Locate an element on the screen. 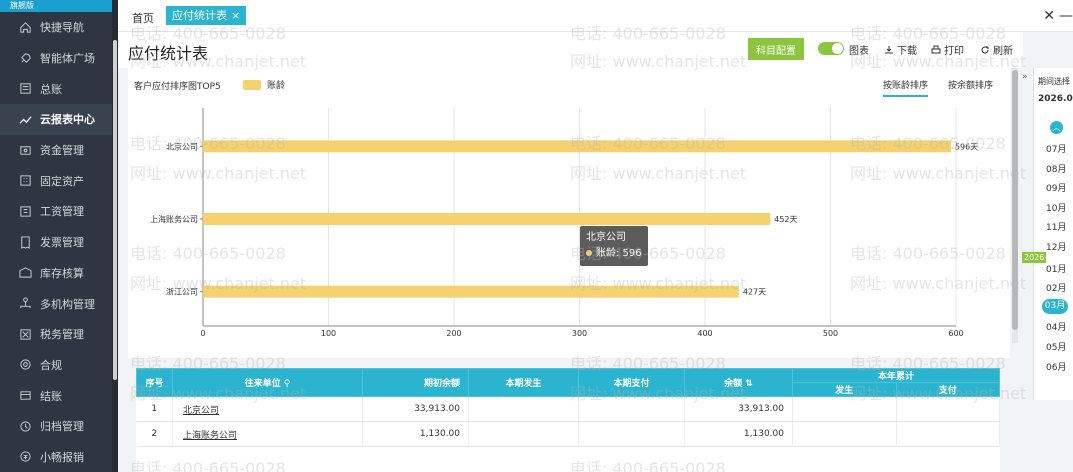  tooltip-dot is located at coordinates (589, 253).